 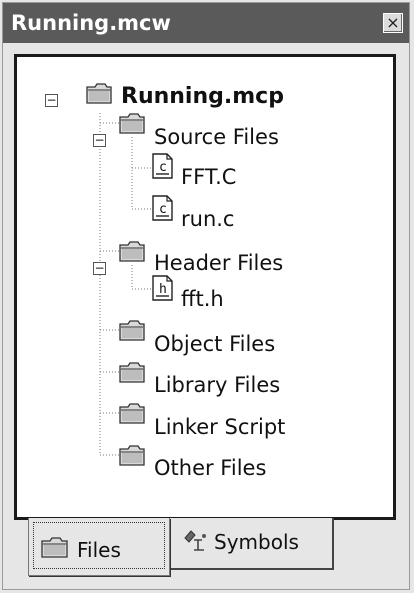 I want to click on tree-item-project: Running.mcp, so click(x=202, y=97).